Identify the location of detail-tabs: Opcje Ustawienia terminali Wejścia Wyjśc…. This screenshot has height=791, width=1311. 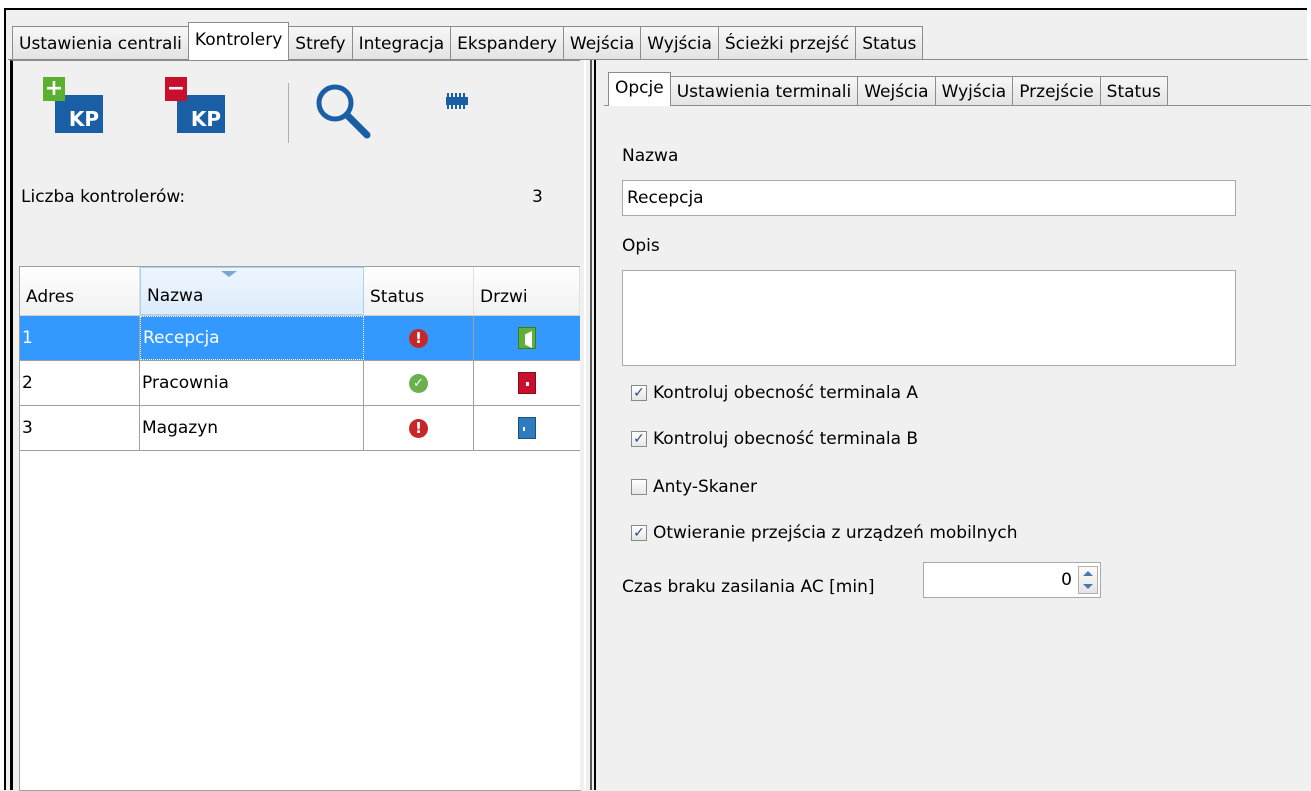
(888, 89).